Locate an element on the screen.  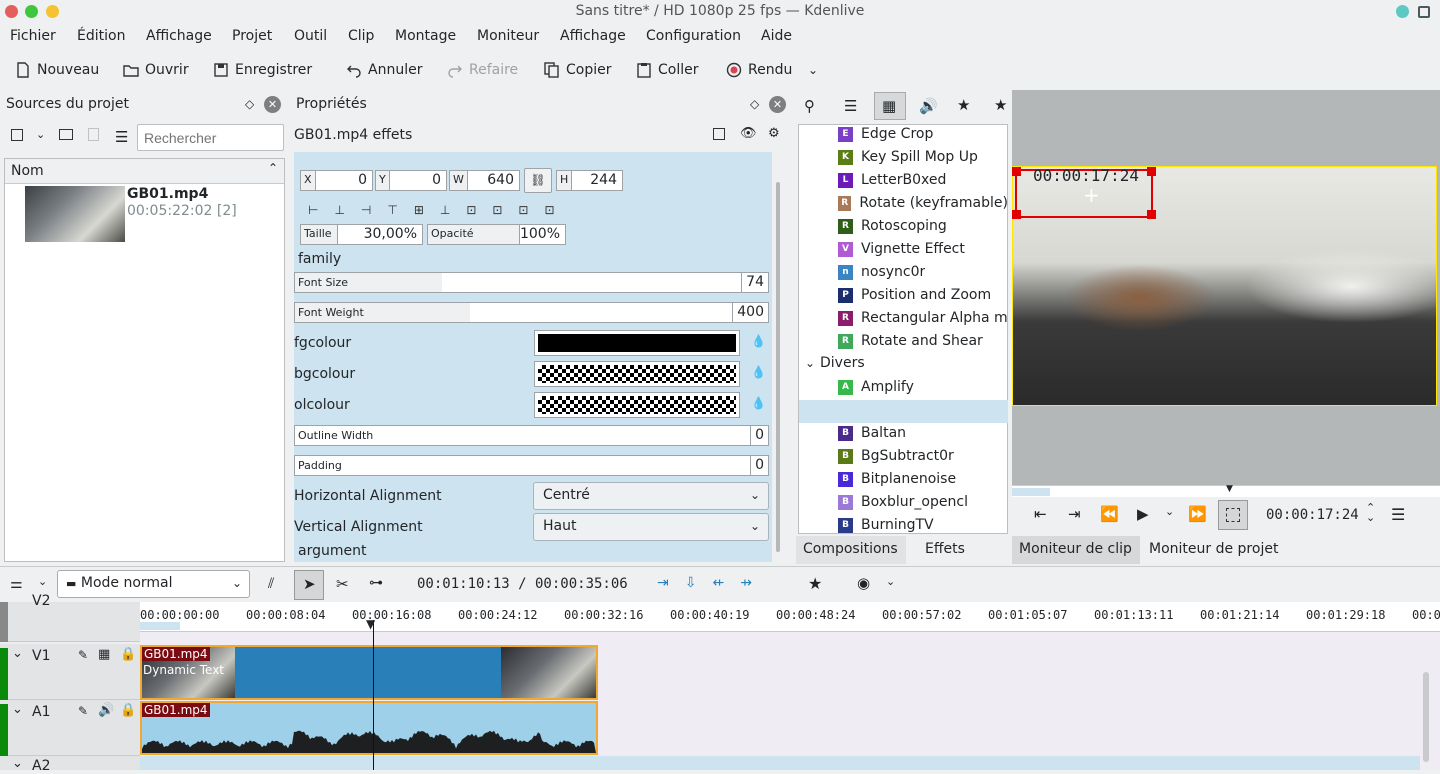
audio-icon: 🔊 is located at coordinates (928, 106).